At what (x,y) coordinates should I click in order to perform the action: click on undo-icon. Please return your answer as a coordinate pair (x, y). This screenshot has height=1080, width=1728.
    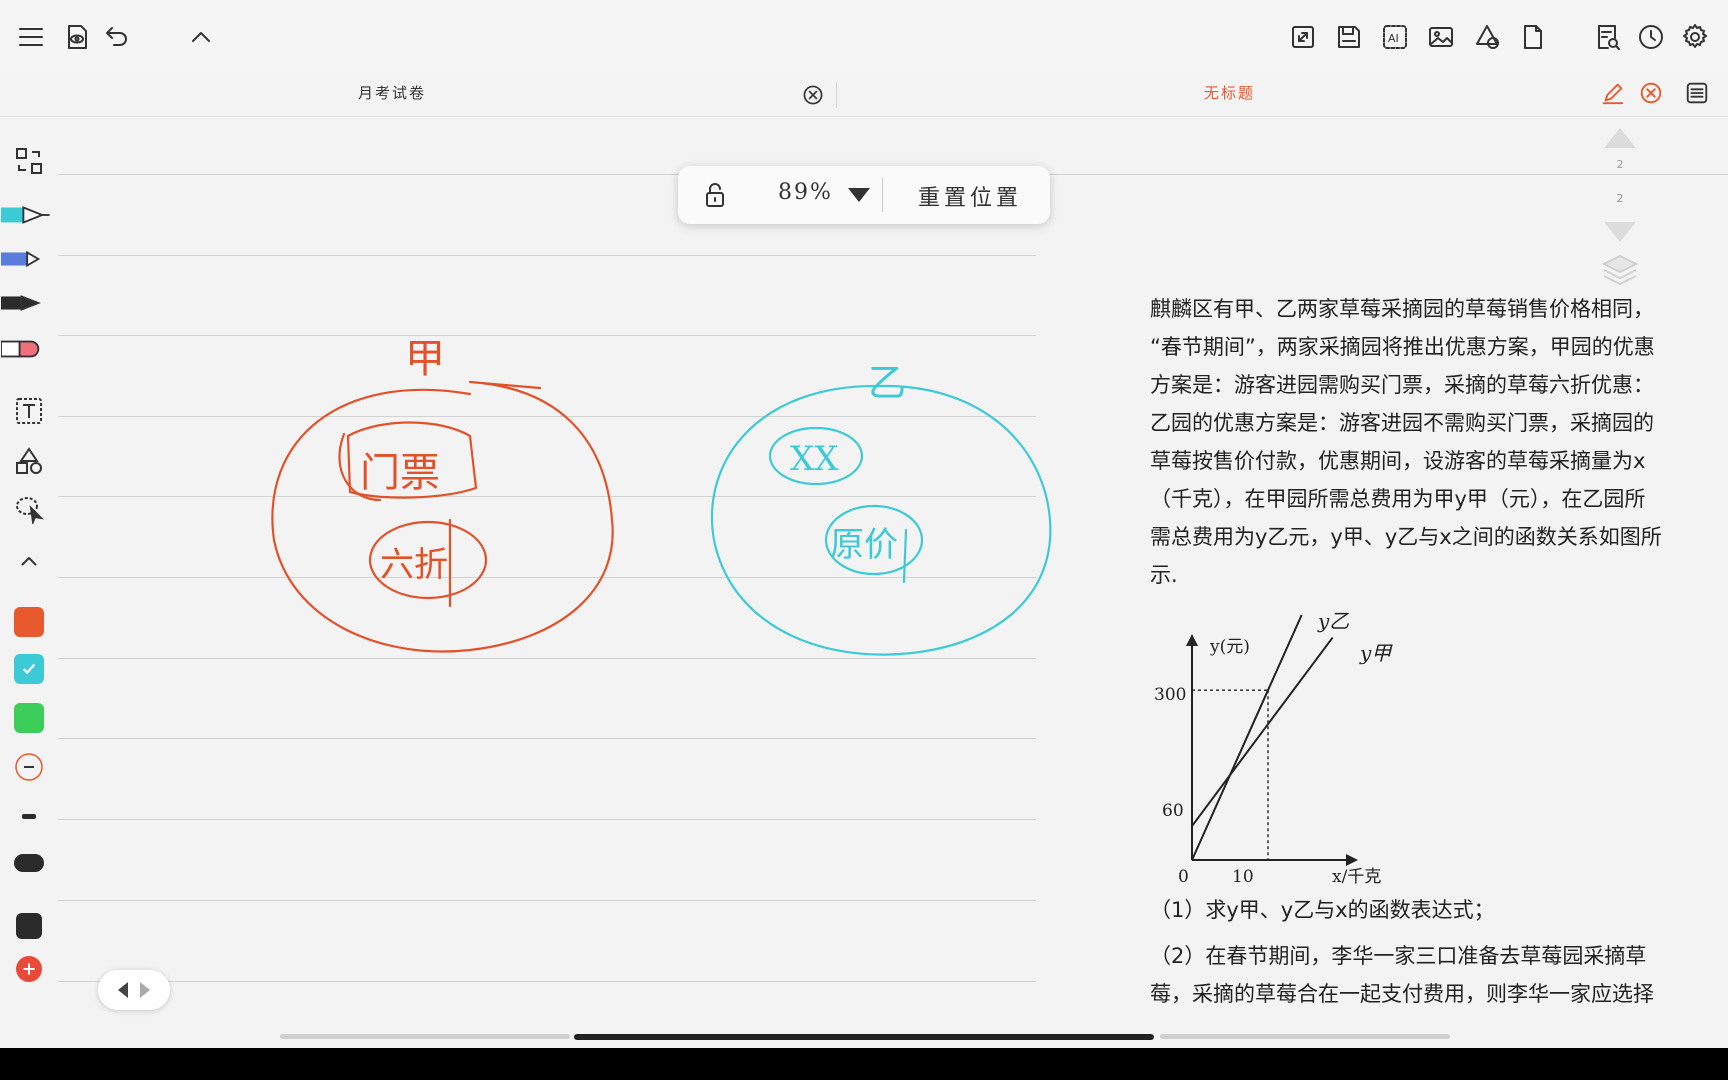
    Looking at the image, I should click on (117, 37).